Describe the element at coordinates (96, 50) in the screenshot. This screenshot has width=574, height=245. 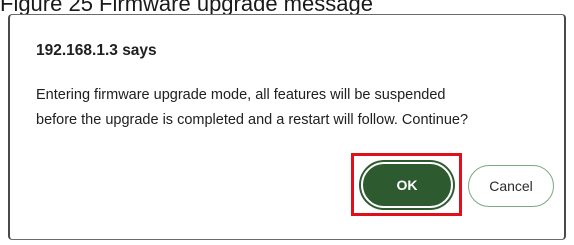
I see `dialog-title: 192.168.1.3 says` at that location.